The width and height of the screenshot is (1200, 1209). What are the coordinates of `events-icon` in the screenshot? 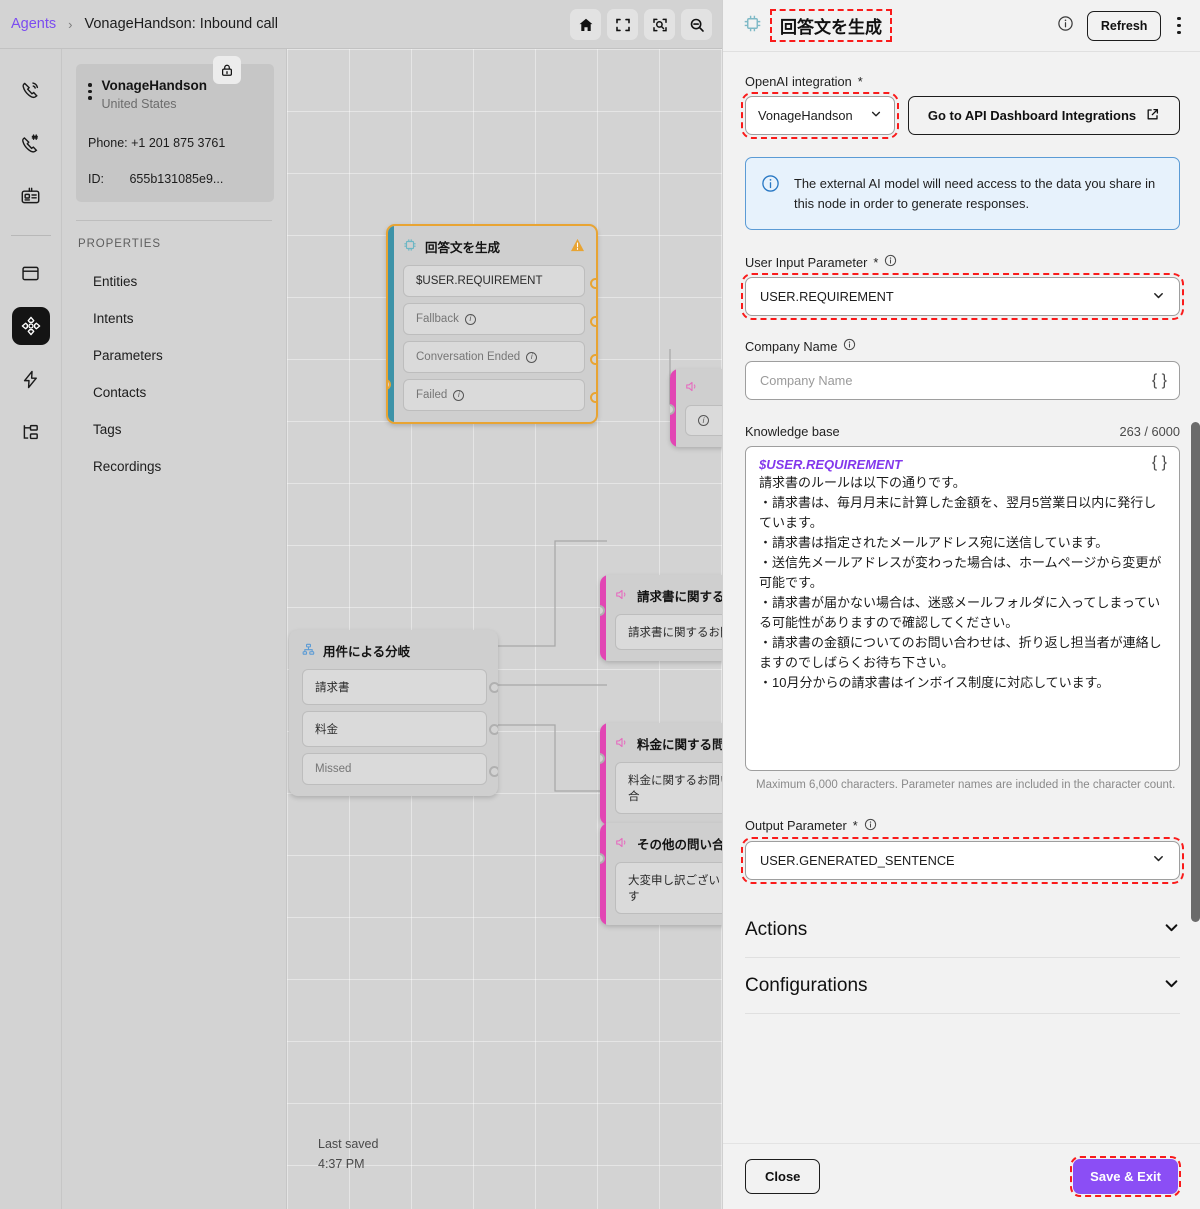 It's located at (31, 379).